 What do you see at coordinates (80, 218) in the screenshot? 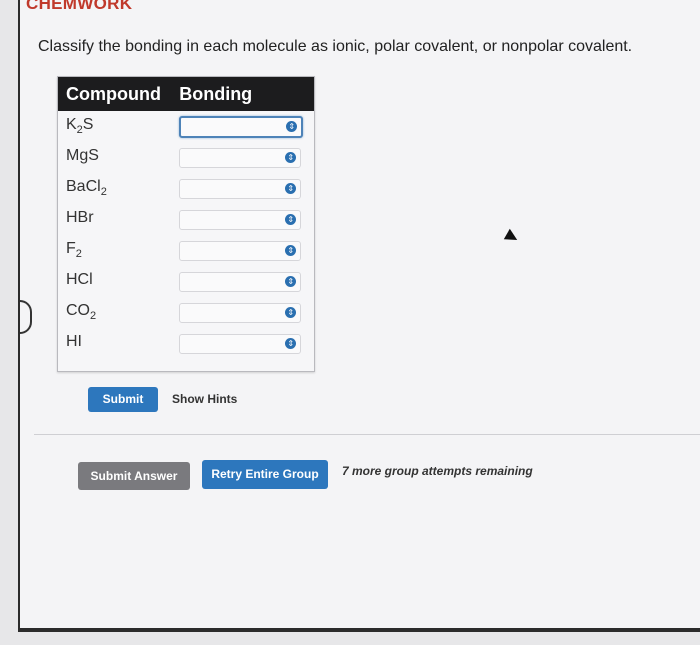
I see `compound-cell: HBr` at bounding box center [80, 218].